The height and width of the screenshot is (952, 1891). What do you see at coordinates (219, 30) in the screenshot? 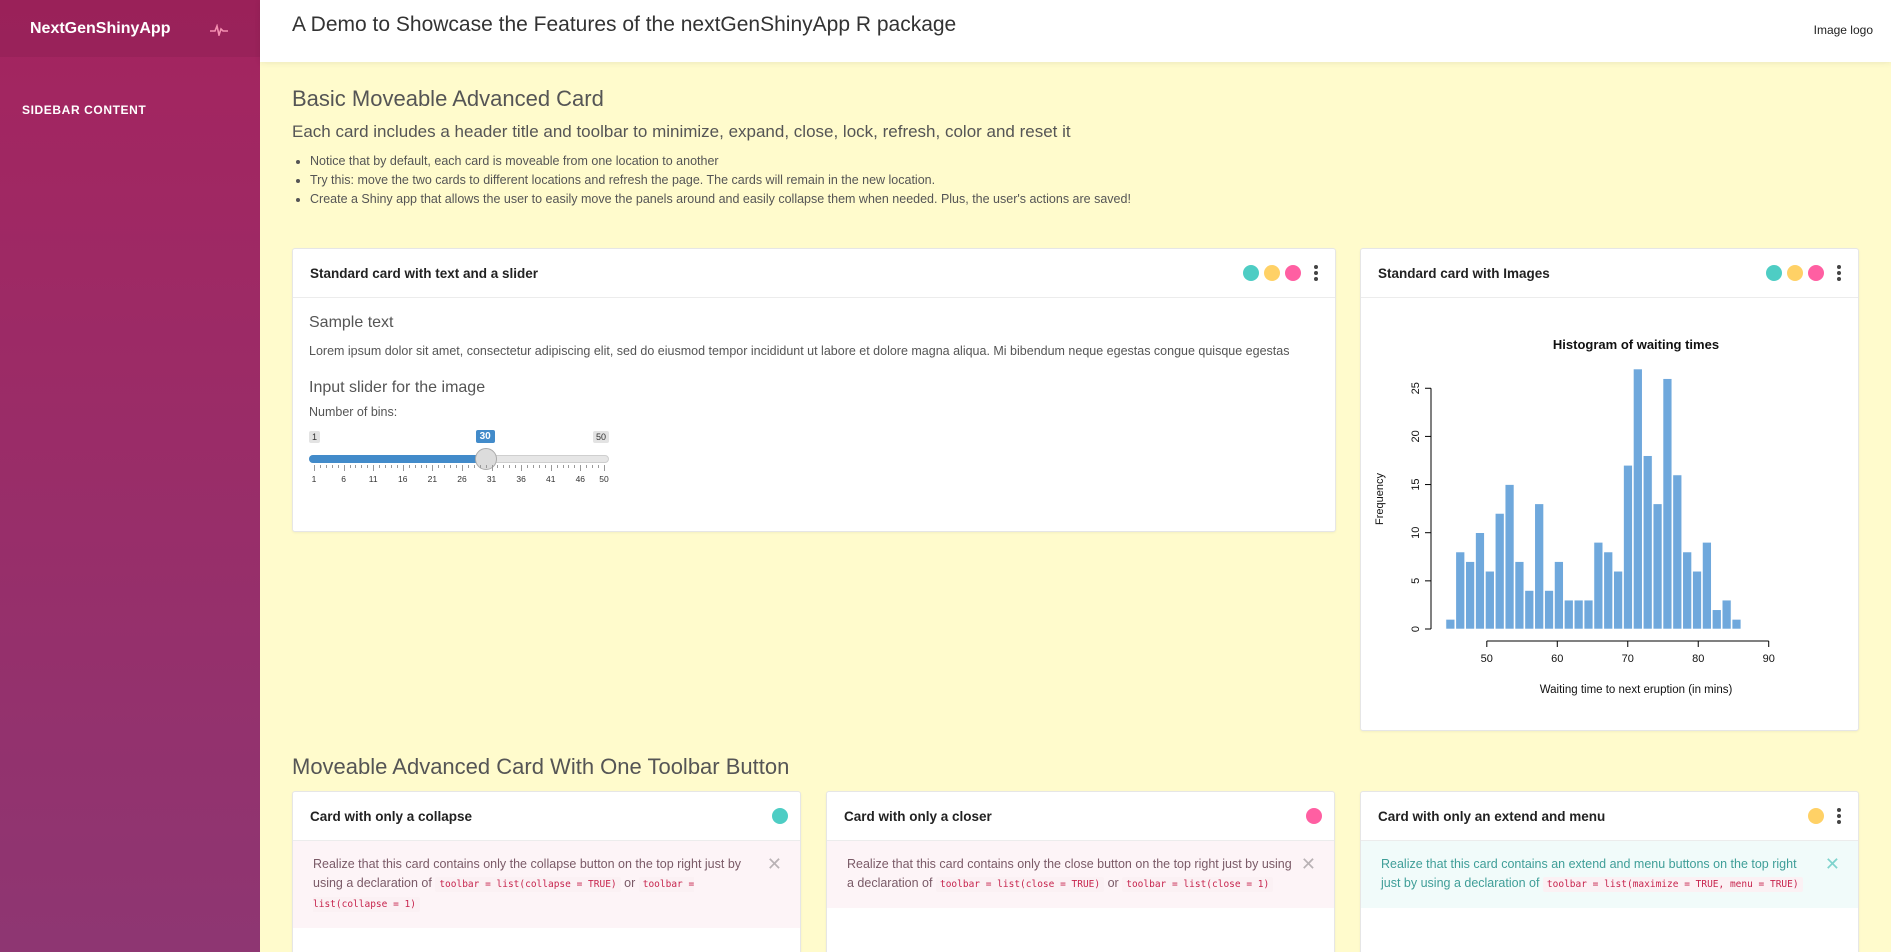
I see `pulse-icon` at bounding box center [219, 30].